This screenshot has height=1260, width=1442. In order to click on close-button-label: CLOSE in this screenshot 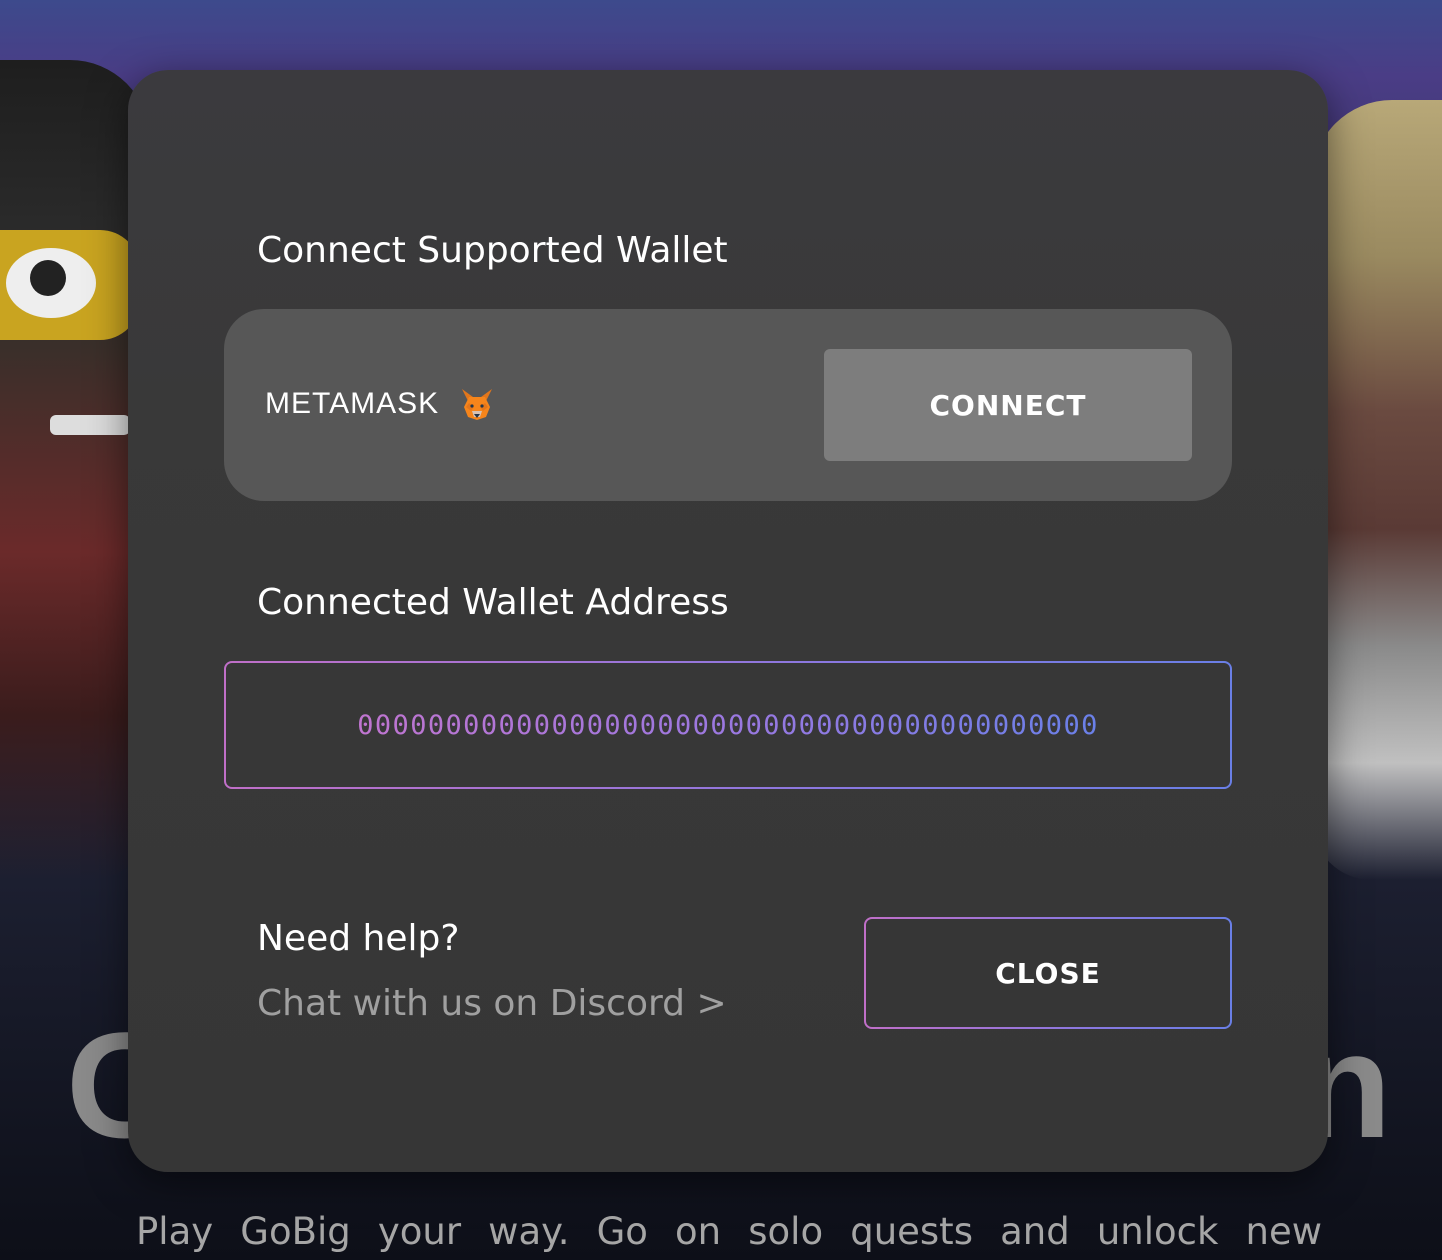, I will do `click(1048, 973)`.